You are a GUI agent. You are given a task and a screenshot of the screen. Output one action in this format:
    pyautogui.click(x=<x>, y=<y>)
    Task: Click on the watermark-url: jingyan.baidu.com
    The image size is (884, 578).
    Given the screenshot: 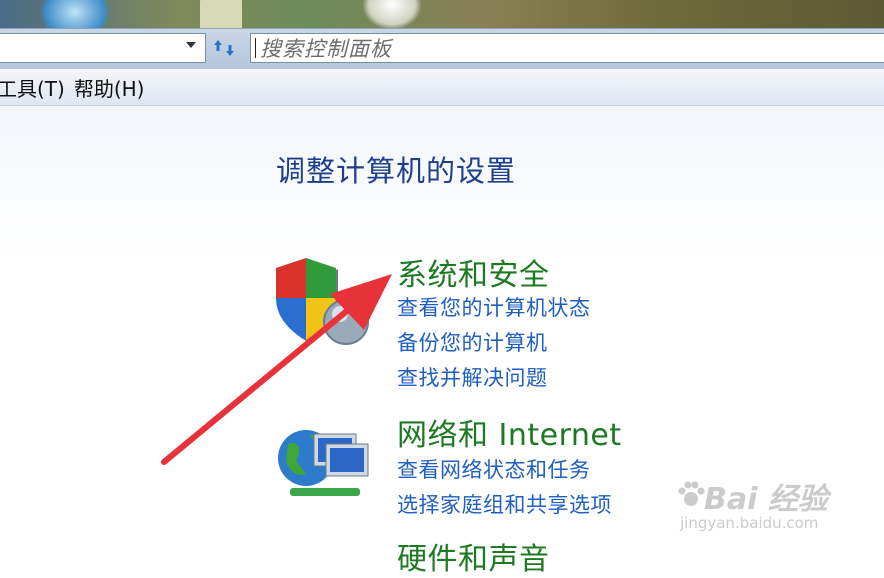 What is the action you would take?
    pyautogui.click(x=749, y=523)
    